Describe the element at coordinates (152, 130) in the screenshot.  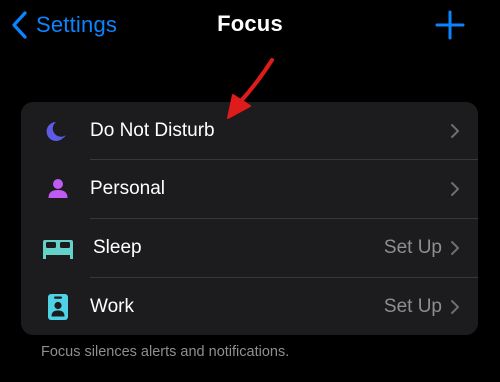
I see `focus-item-label: Do Not Disturb` at that location.